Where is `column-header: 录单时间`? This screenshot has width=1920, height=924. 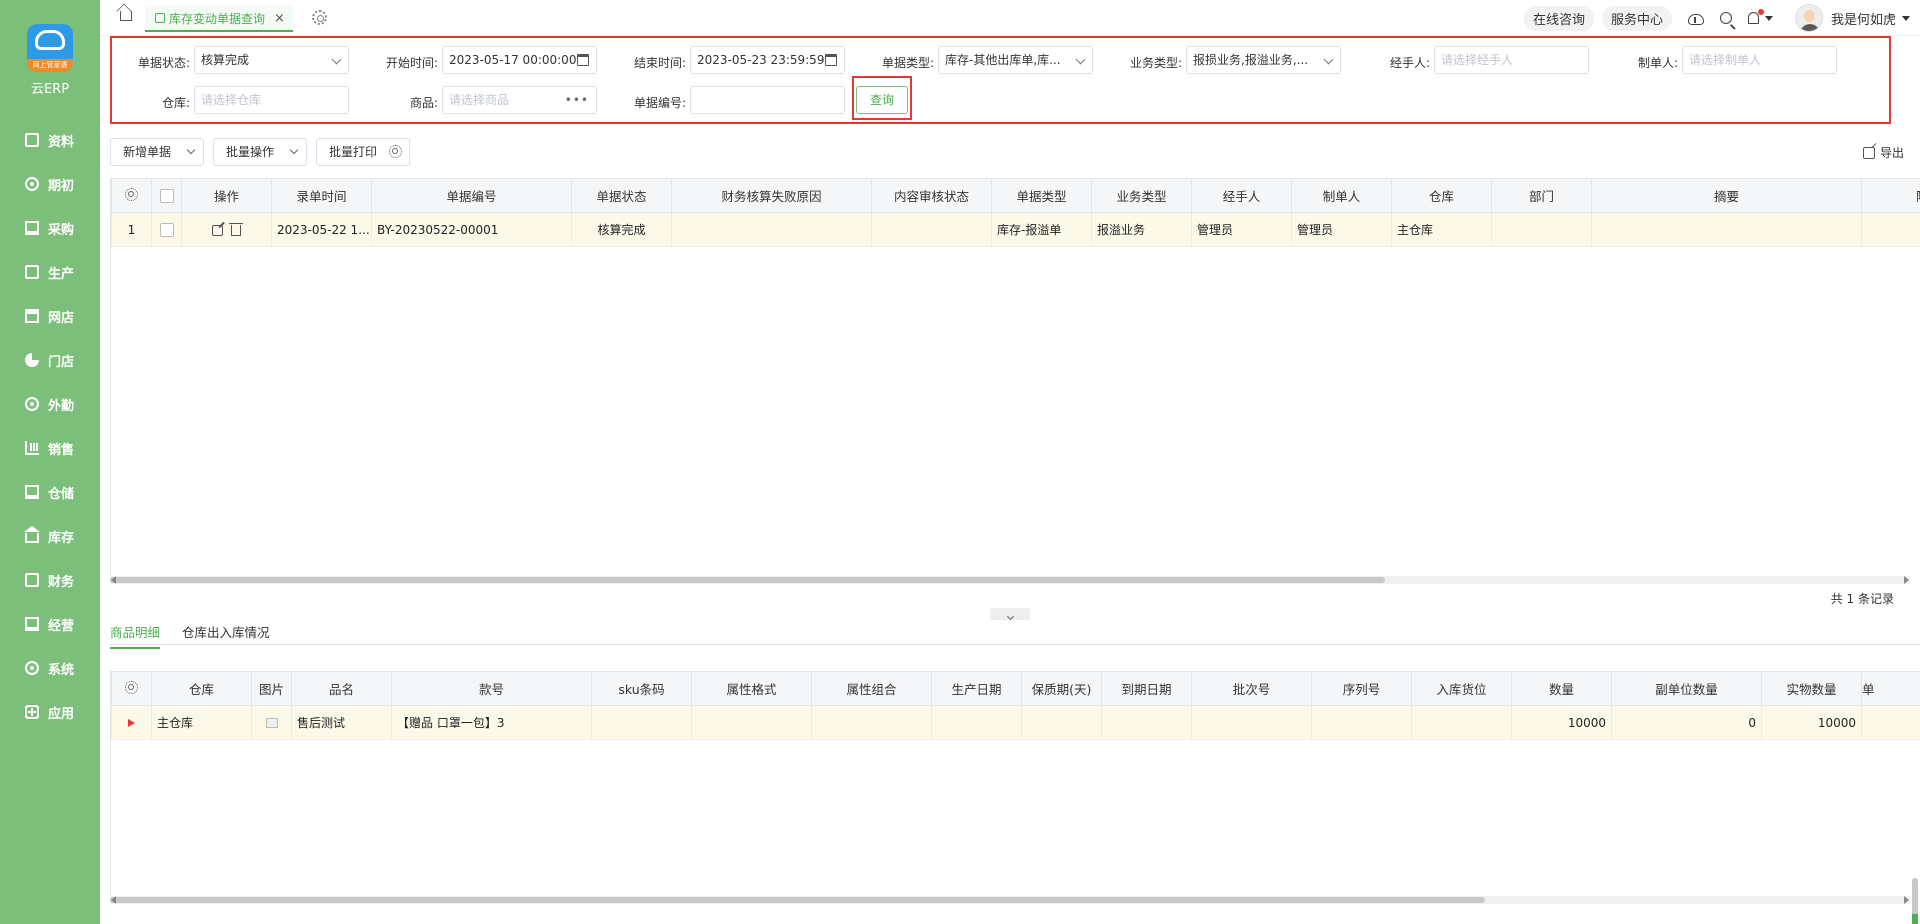 column-header: 录单时间 is located at coordinates (321, 195).